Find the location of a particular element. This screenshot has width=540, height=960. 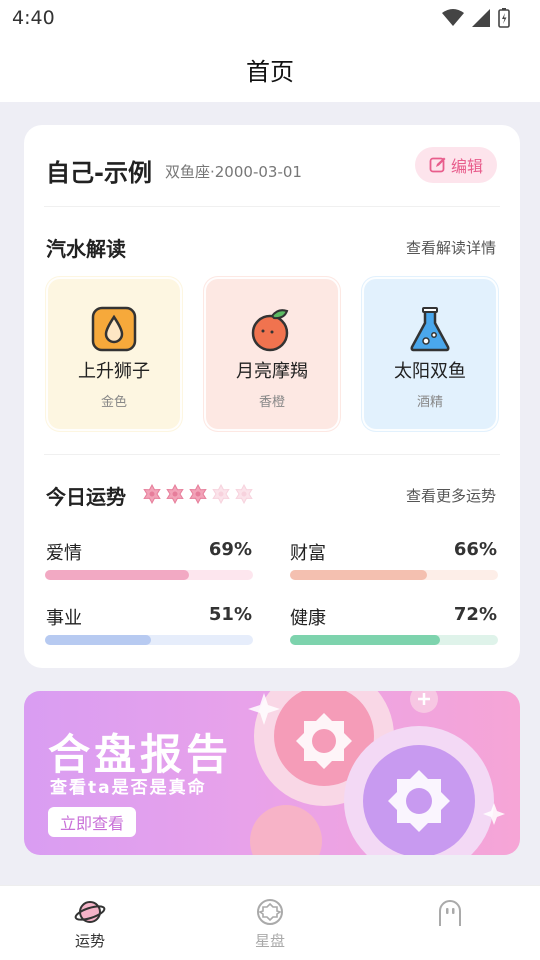

metric-label-love: 爱情 is located at coordinates (64, 553).